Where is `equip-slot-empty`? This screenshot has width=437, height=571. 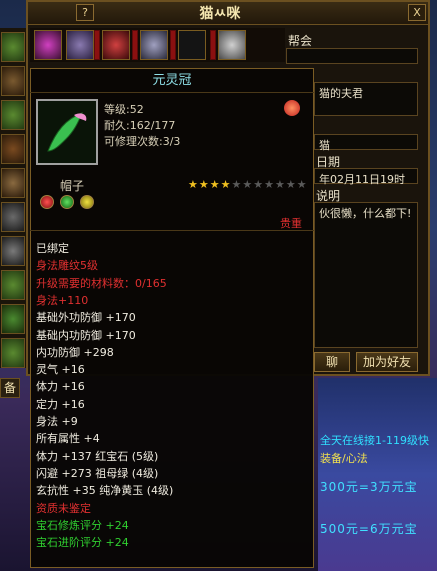 equip-slot-empty is located at coordinates (192, 45).